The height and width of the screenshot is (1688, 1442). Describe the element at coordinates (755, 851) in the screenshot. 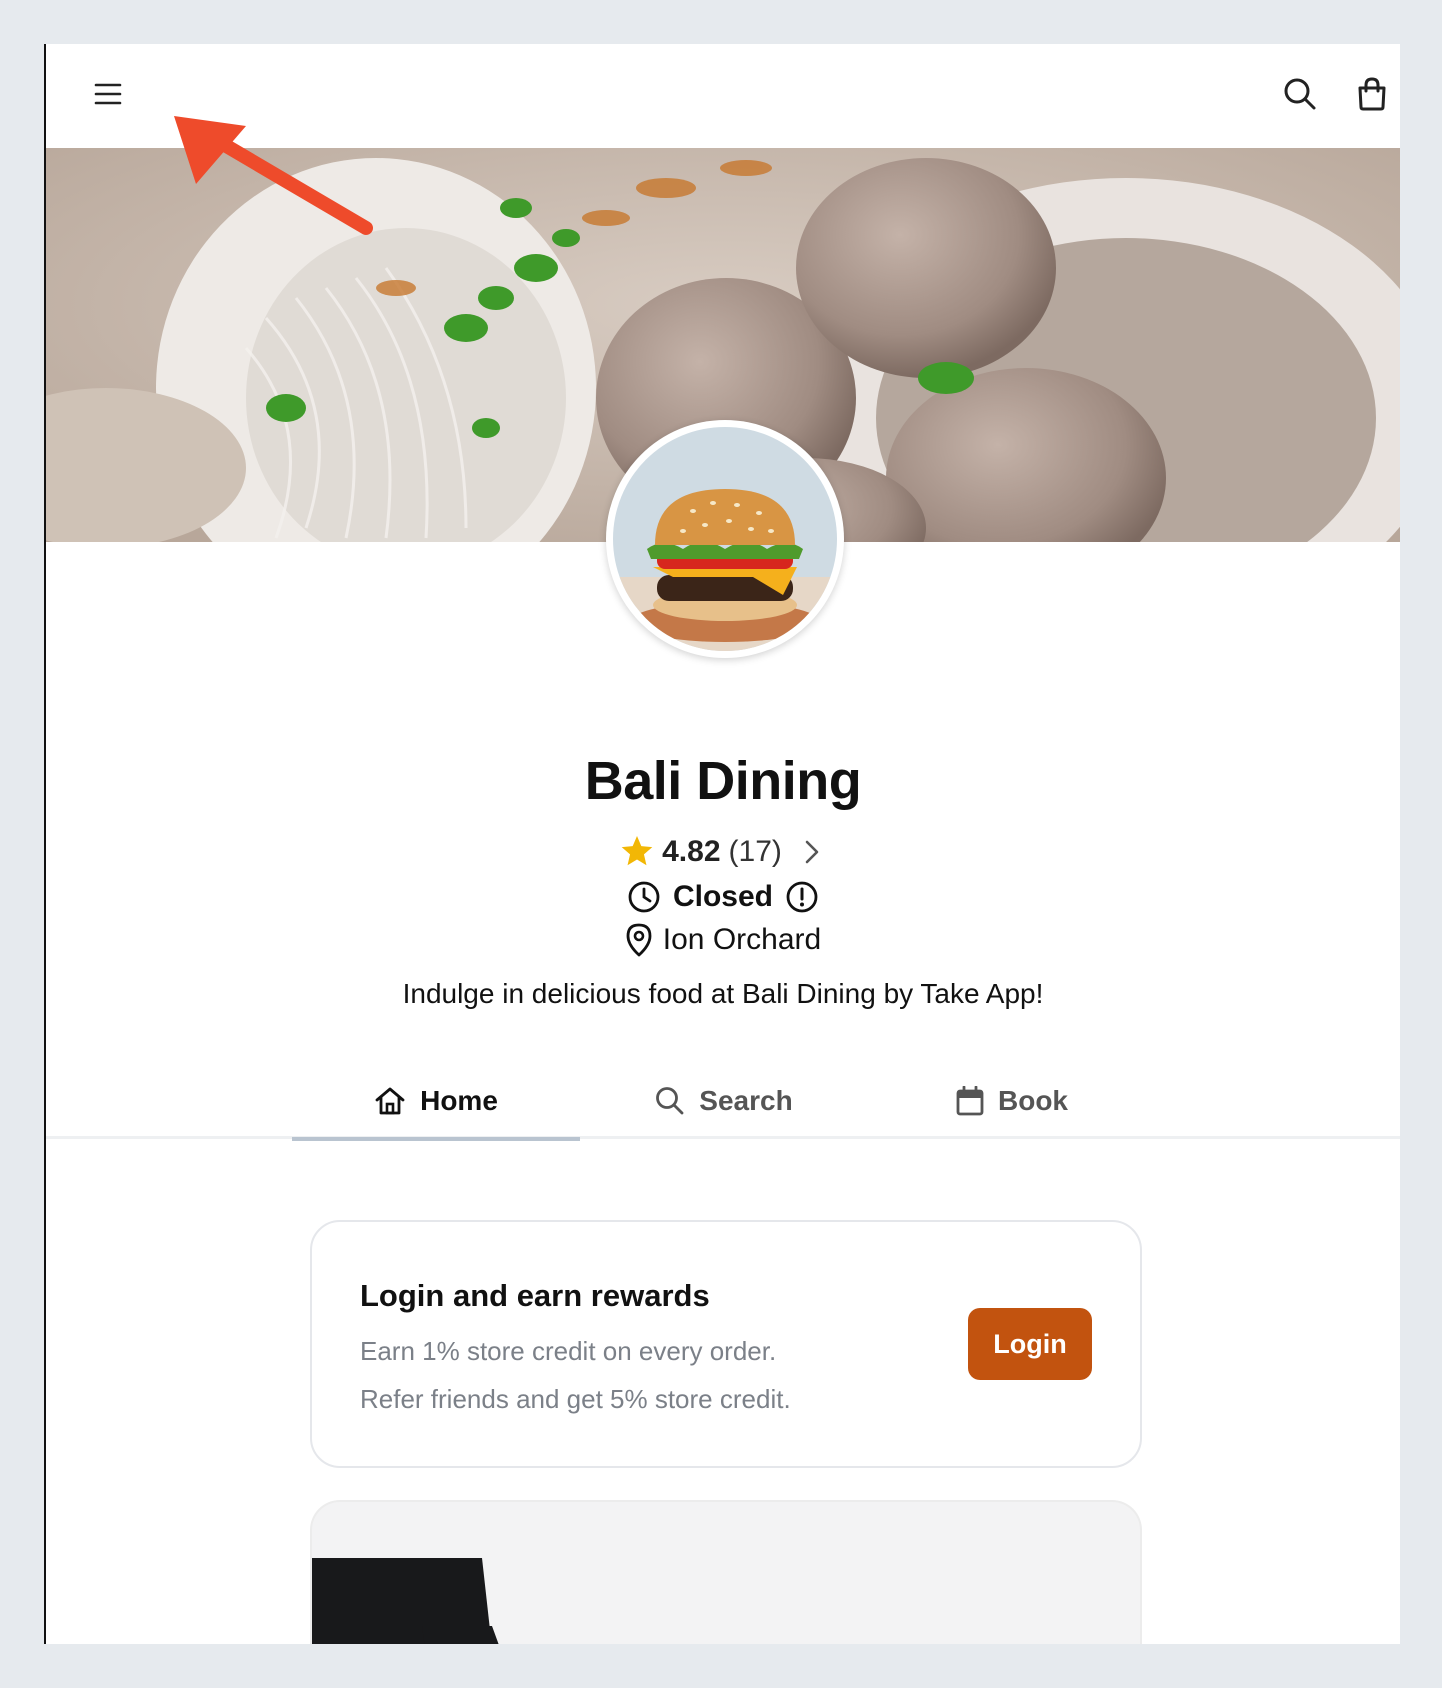

I see `rating-count: (17)` at that location.